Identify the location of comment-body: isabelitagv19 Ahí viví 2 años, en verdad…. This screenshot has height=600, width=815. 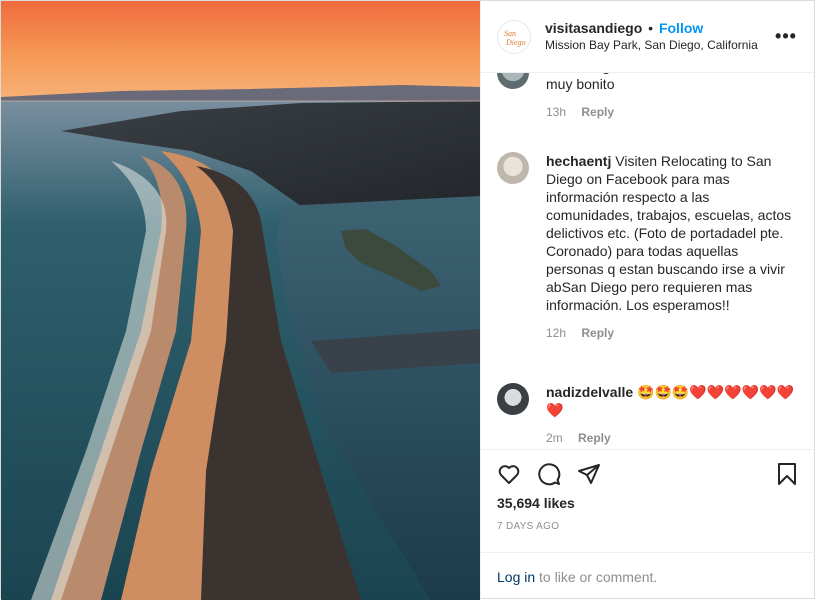
(672, 96).